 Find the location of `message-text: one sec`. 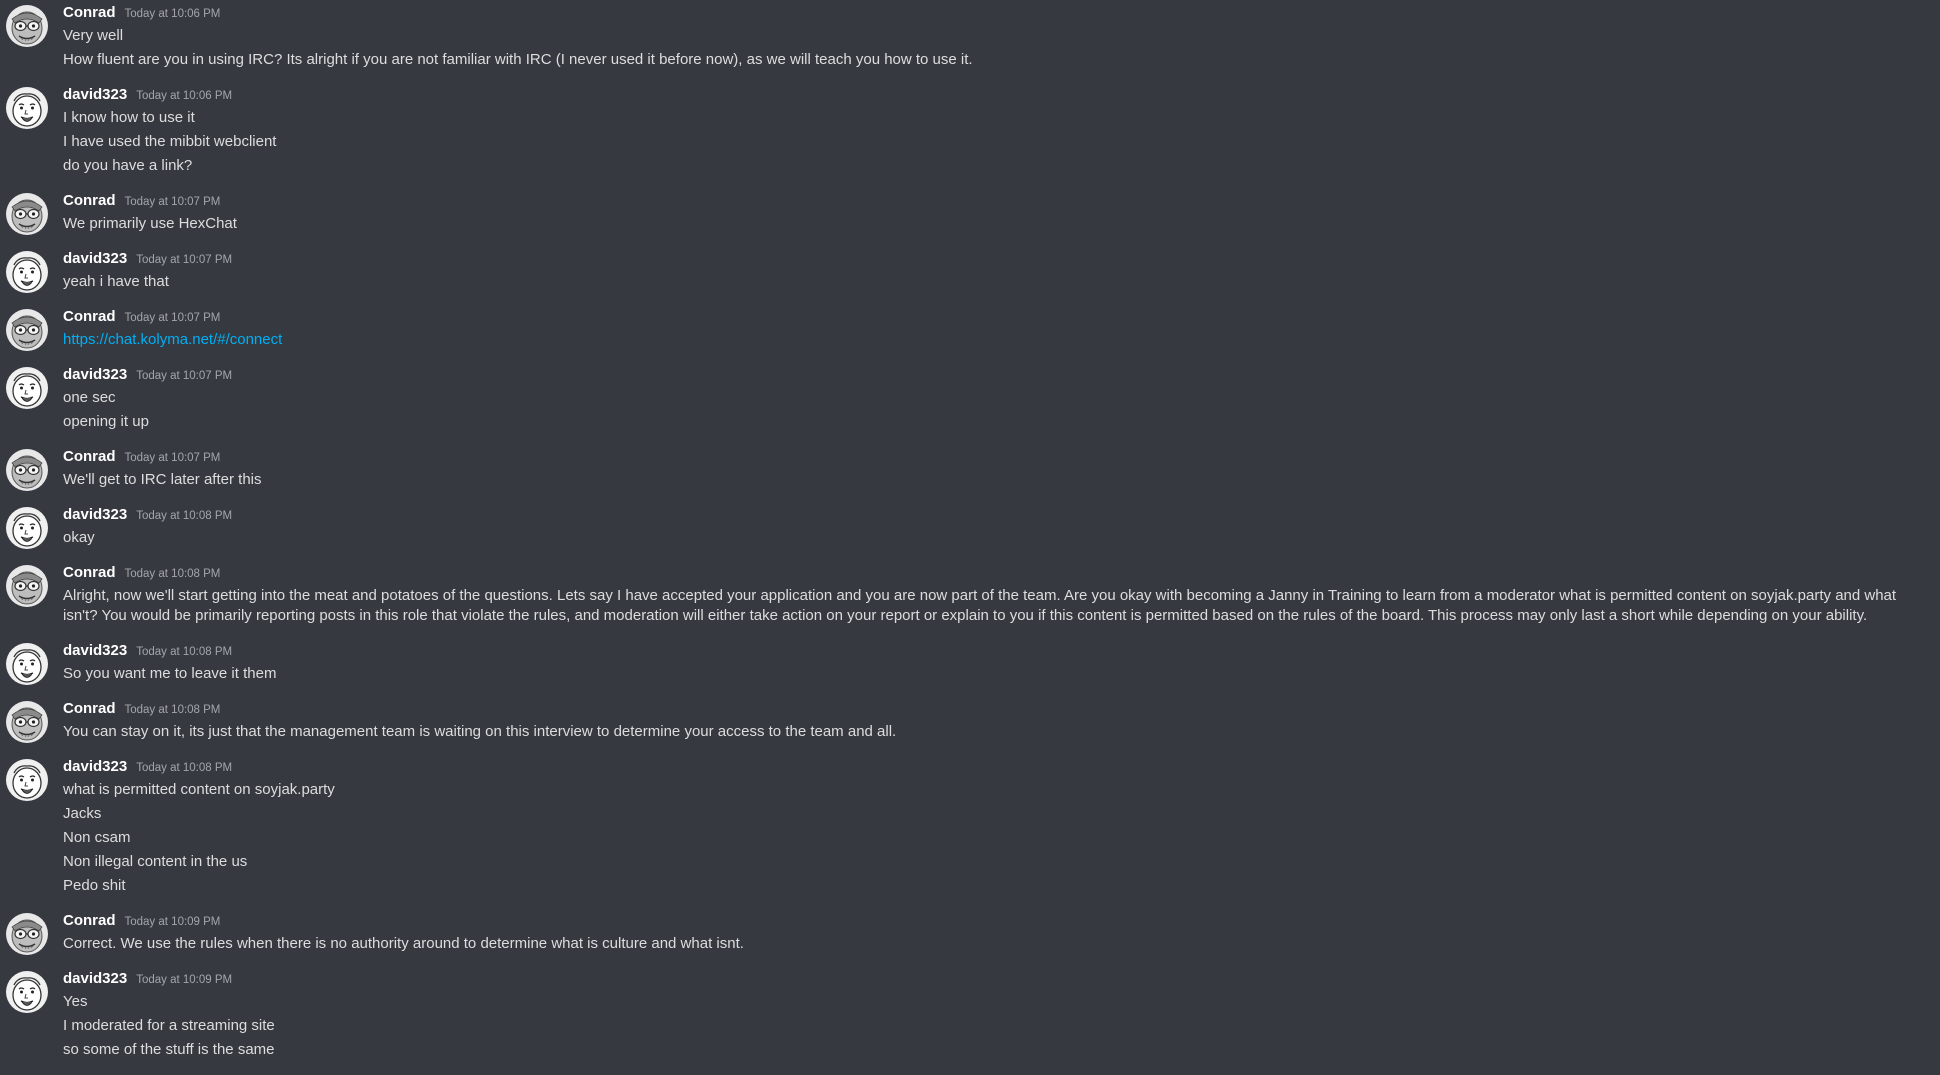

message-text: one sec is located at coordinates (89, 397).